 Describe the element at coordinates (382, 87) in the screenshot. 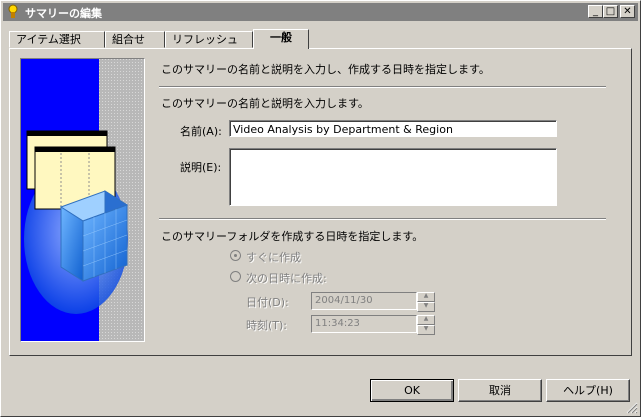

I see `separator-top` at that location.